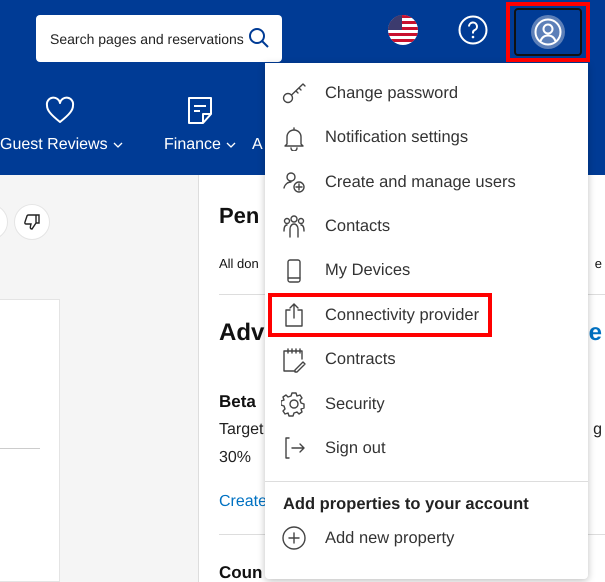 Image resolution: width=605 pixels, height=582 pixels. What do you see at coordinates (241, 430) in the screenshot?
I see `body-text: Target` at bounding box center [241, 430].